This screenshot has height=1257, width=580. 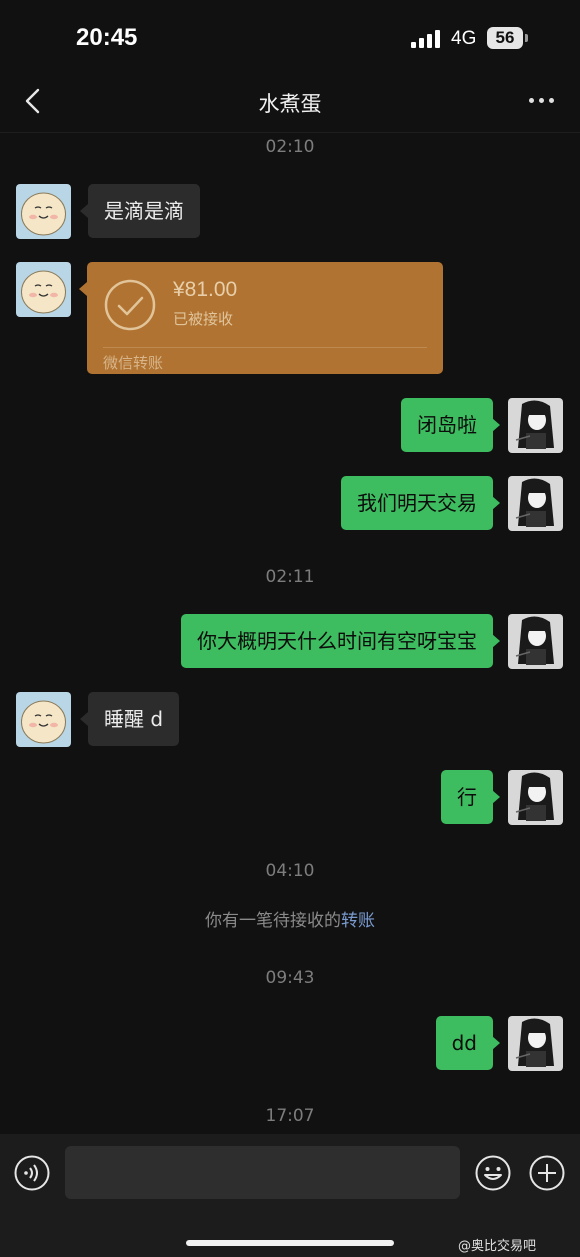 What do you see at coordinates (203, 319) in the screenshot?
I see `transfer-status: 已被接收` at bounding box center [203, 319].